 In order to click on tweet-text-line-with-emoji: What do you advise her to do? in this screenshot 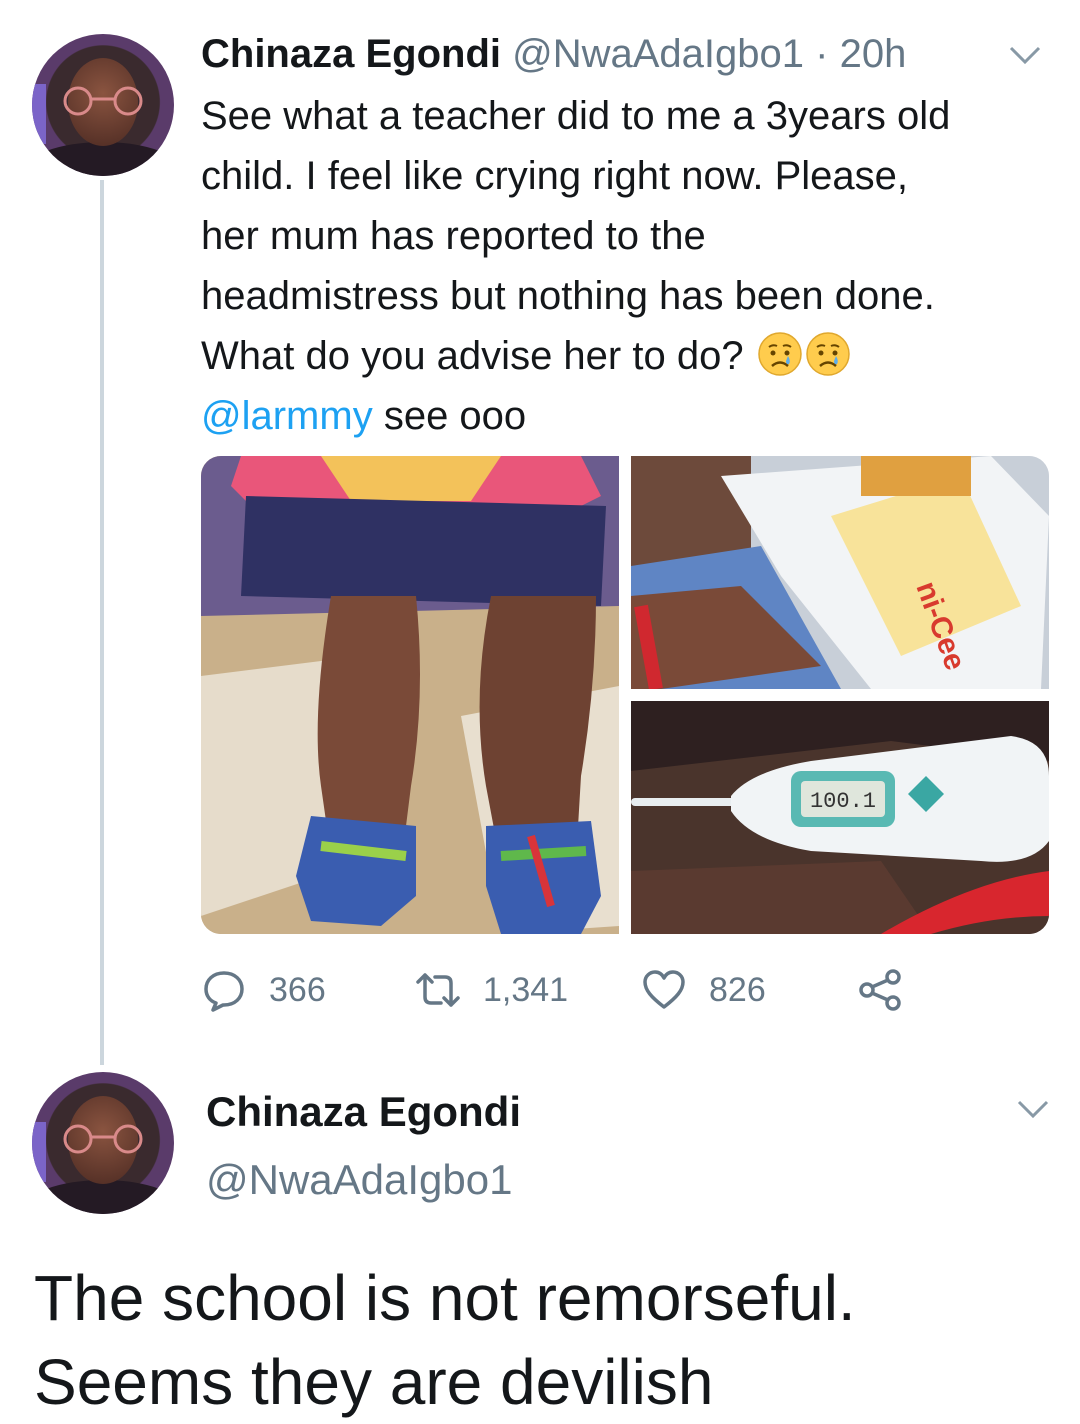, I will do `click(631, 356)`.